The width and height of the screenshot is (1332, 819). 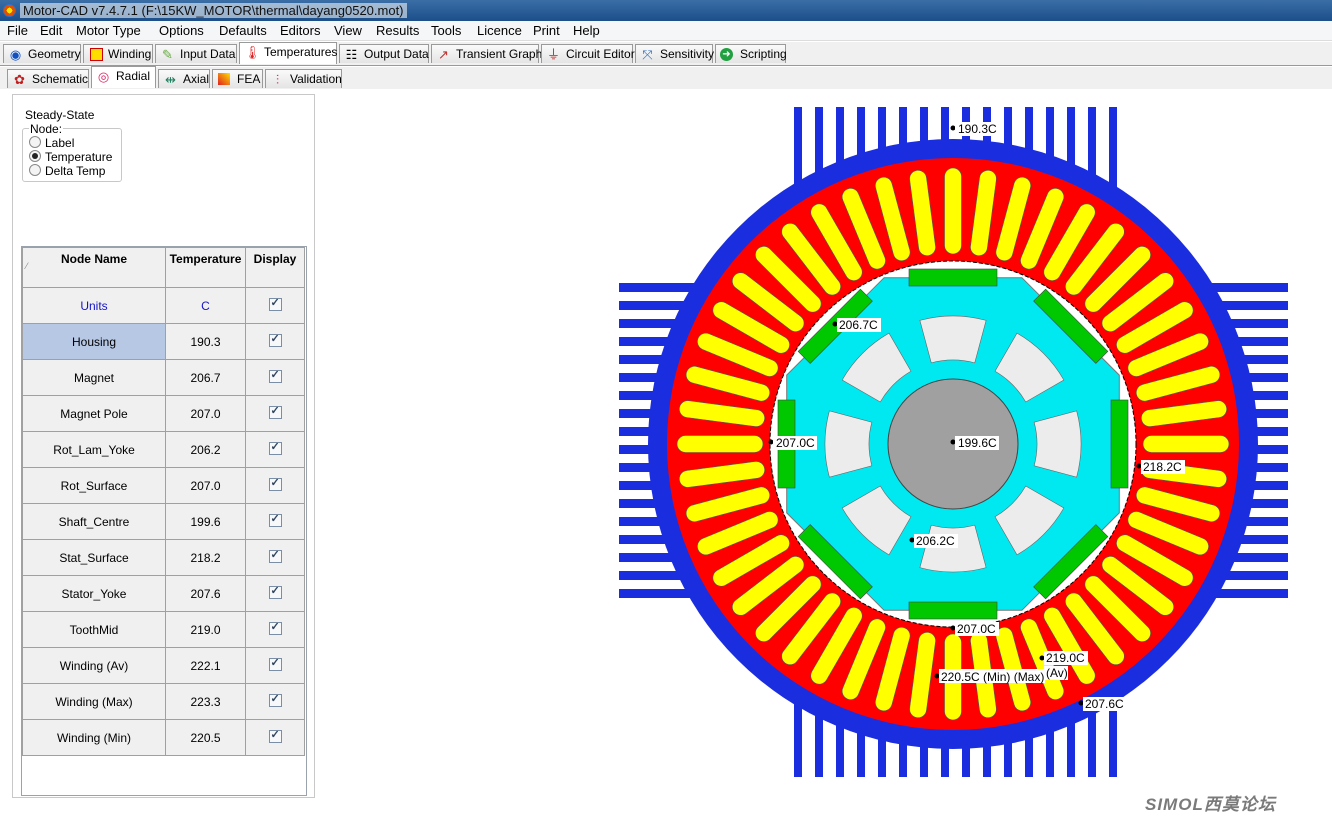 What do you see at coordinates (288, 53) in the screenshot?
I see `tab-temperatures: 🌡 Temperatures` at bounding box center [288, 53].